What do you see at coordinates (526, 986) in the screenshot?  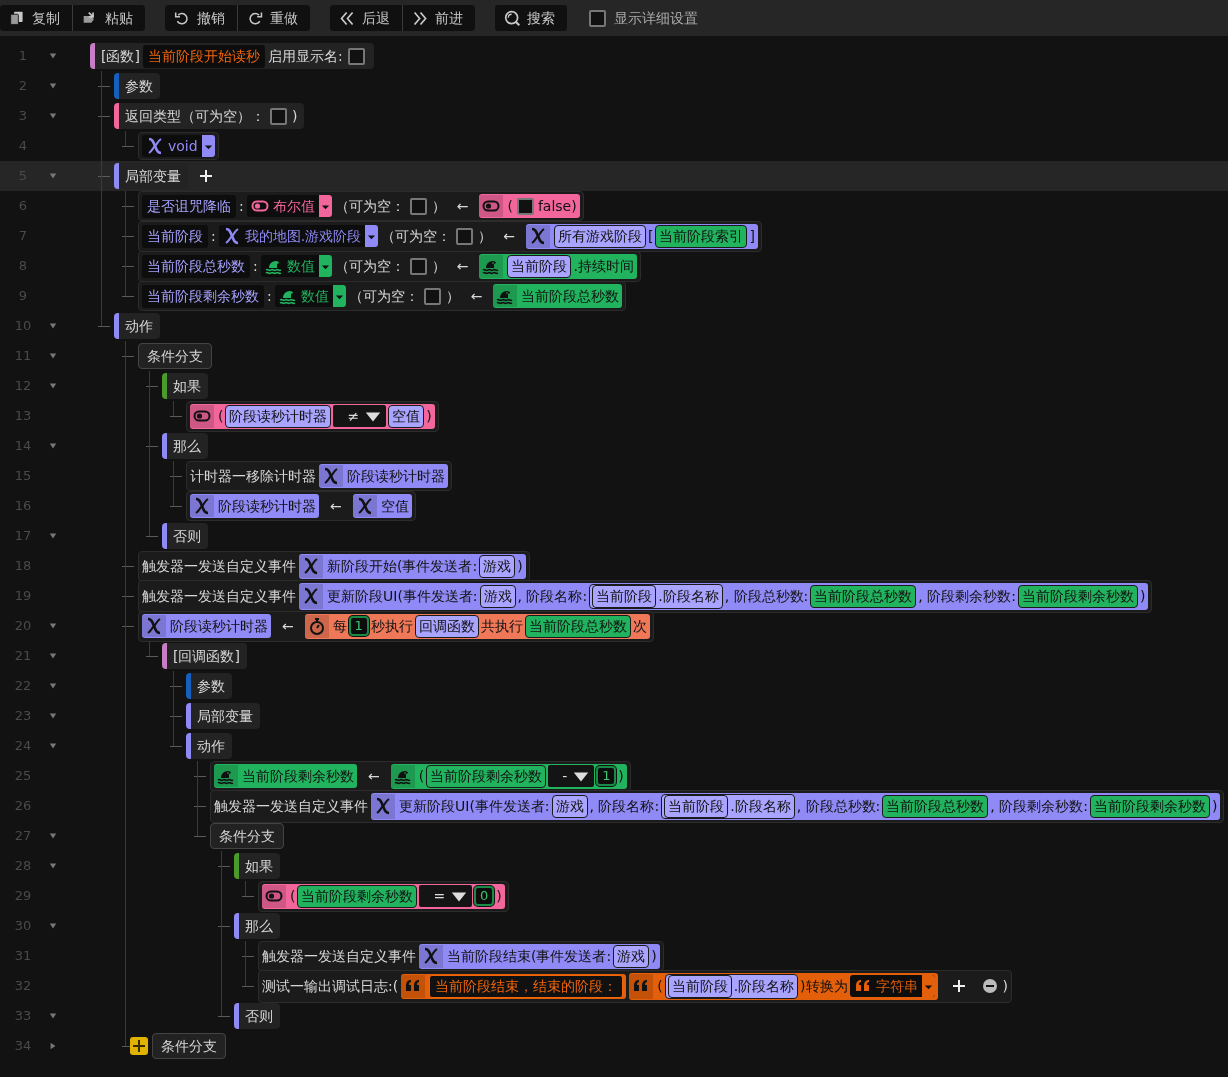 I see `string-field: 当前阶段结束，结束的阶段：` at bounding box center [526, 986].